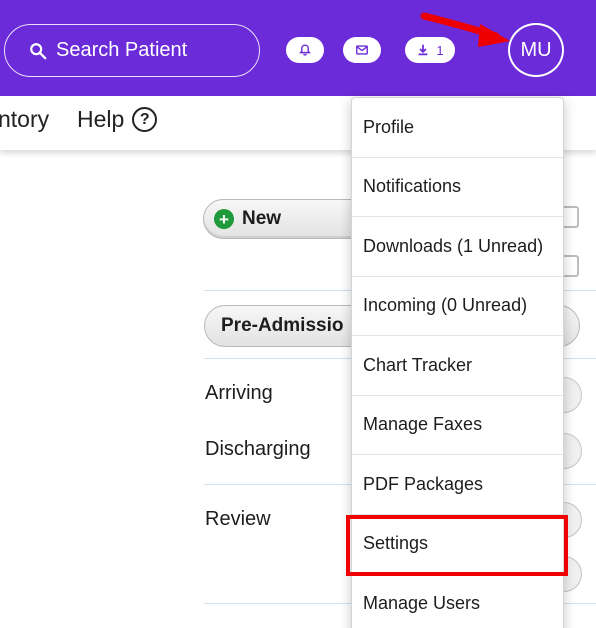 This screenshot has width=596, height=628. What do you see at coordinates (282, 325) in the screenshot?
I see `pre-admission-label: Pre-Admissio` at bounding box center [282, 325].